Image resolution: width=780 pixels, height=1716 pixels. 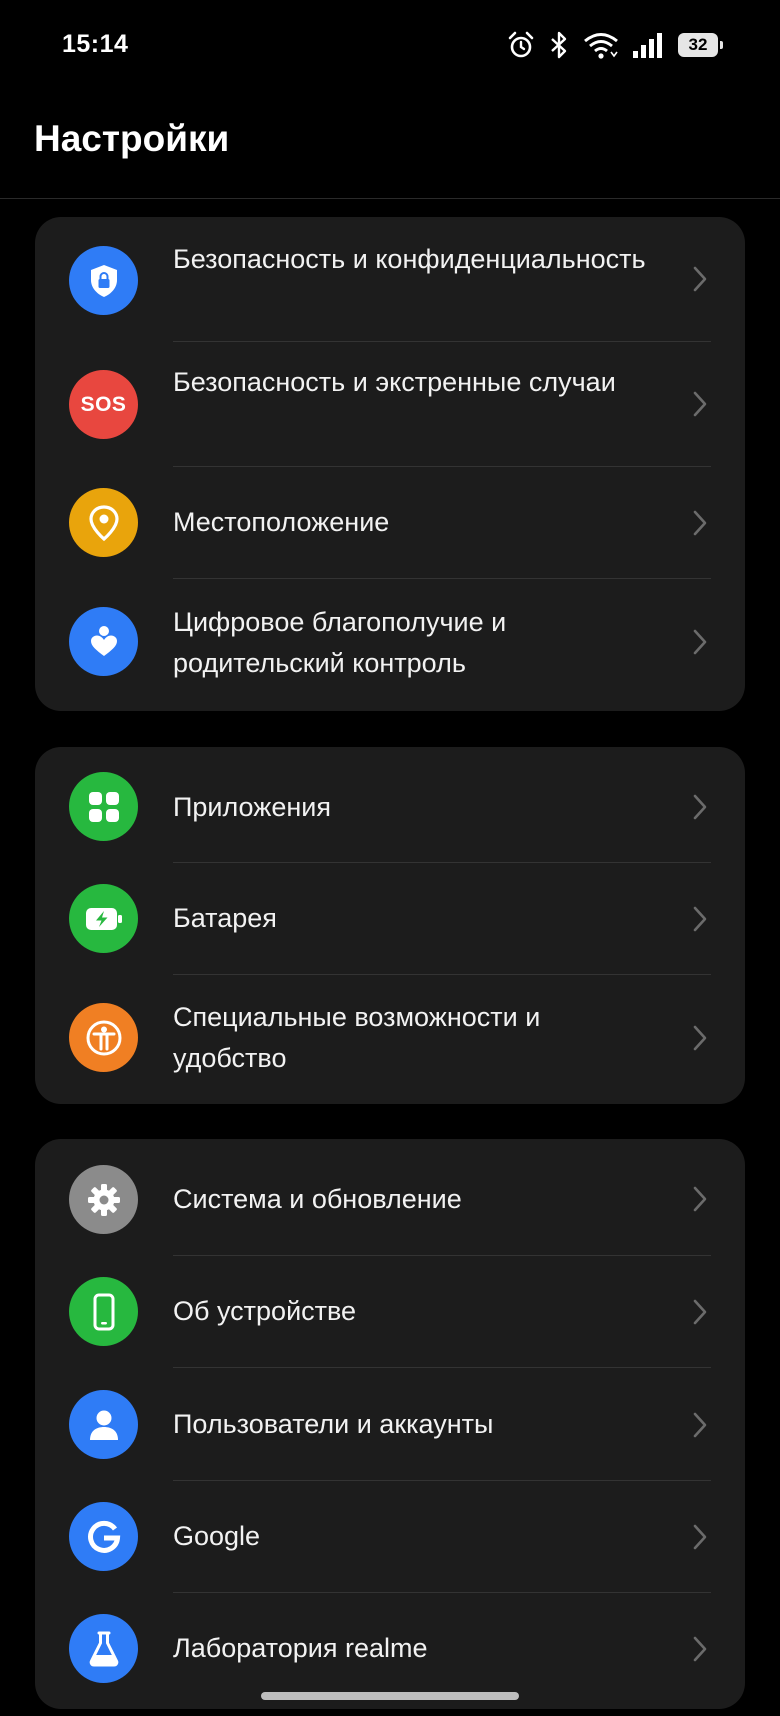 What do you see at coordinates (252, 807) in the screenshot?
I see `settings-item-label: Приложения` at bounding box center [252, 807].